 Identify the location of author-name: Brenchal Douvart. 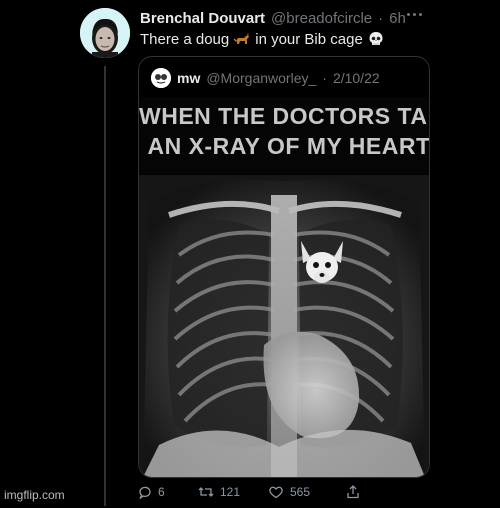
(202, 18).